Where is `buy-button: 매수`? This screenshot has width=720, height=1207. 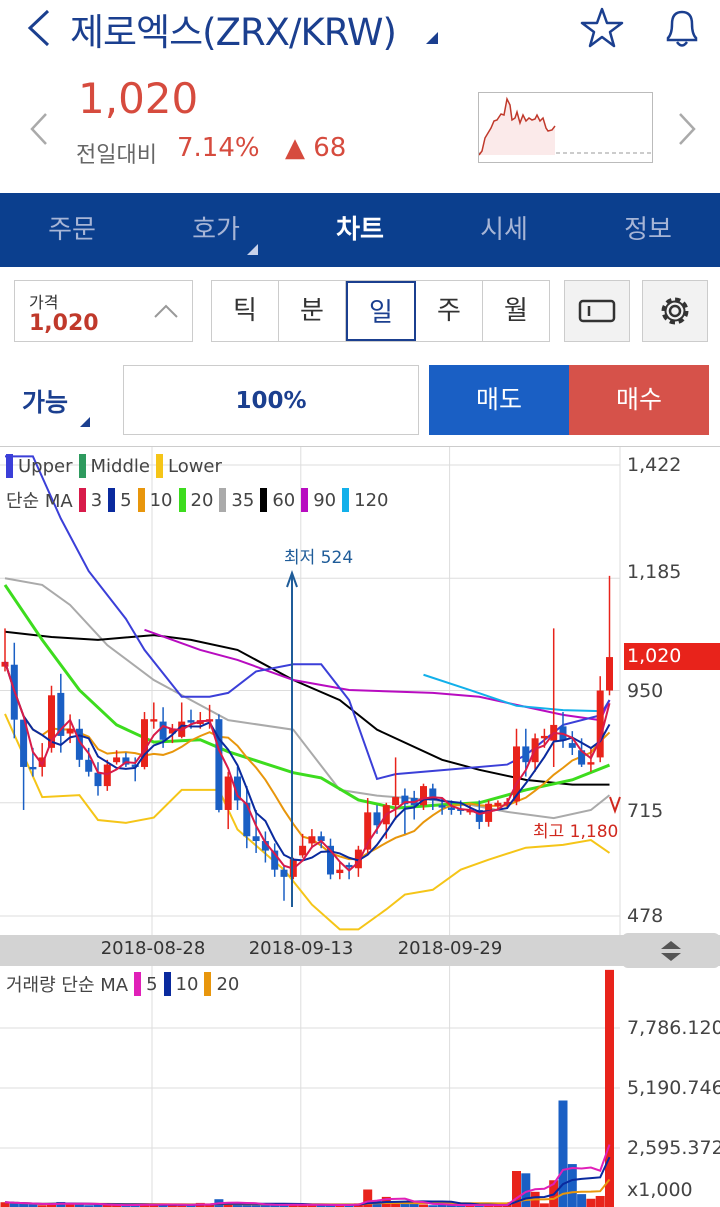
buy-button: 매수 is located at coordinates (639, 400).